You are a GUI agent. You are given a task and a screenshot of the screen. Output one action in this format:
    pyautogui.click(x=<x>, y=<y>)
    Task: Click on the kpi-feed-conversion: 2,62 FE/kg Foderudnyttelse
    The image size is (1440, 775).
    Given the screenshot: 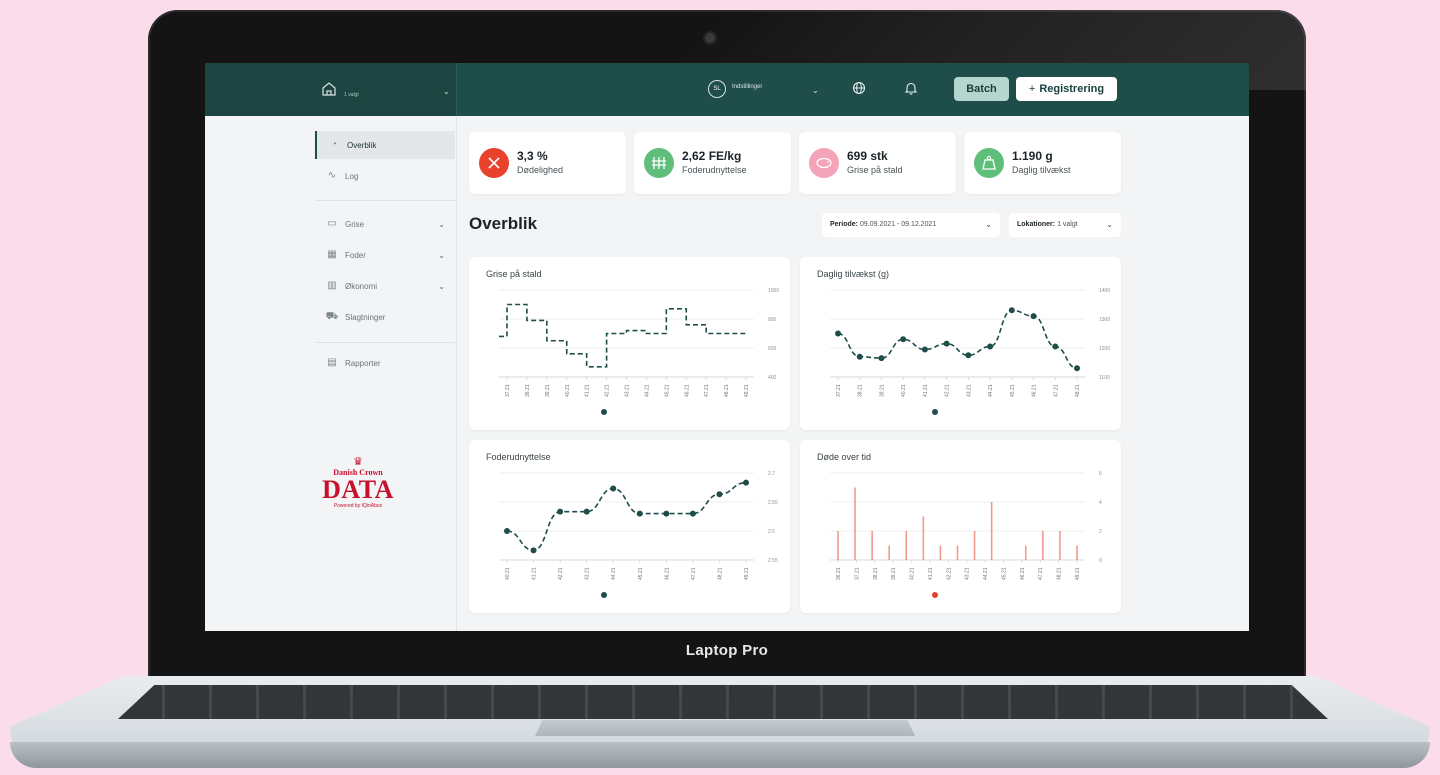 What is the action you would take?
    pyautogui.click(x=712, y=163)
    